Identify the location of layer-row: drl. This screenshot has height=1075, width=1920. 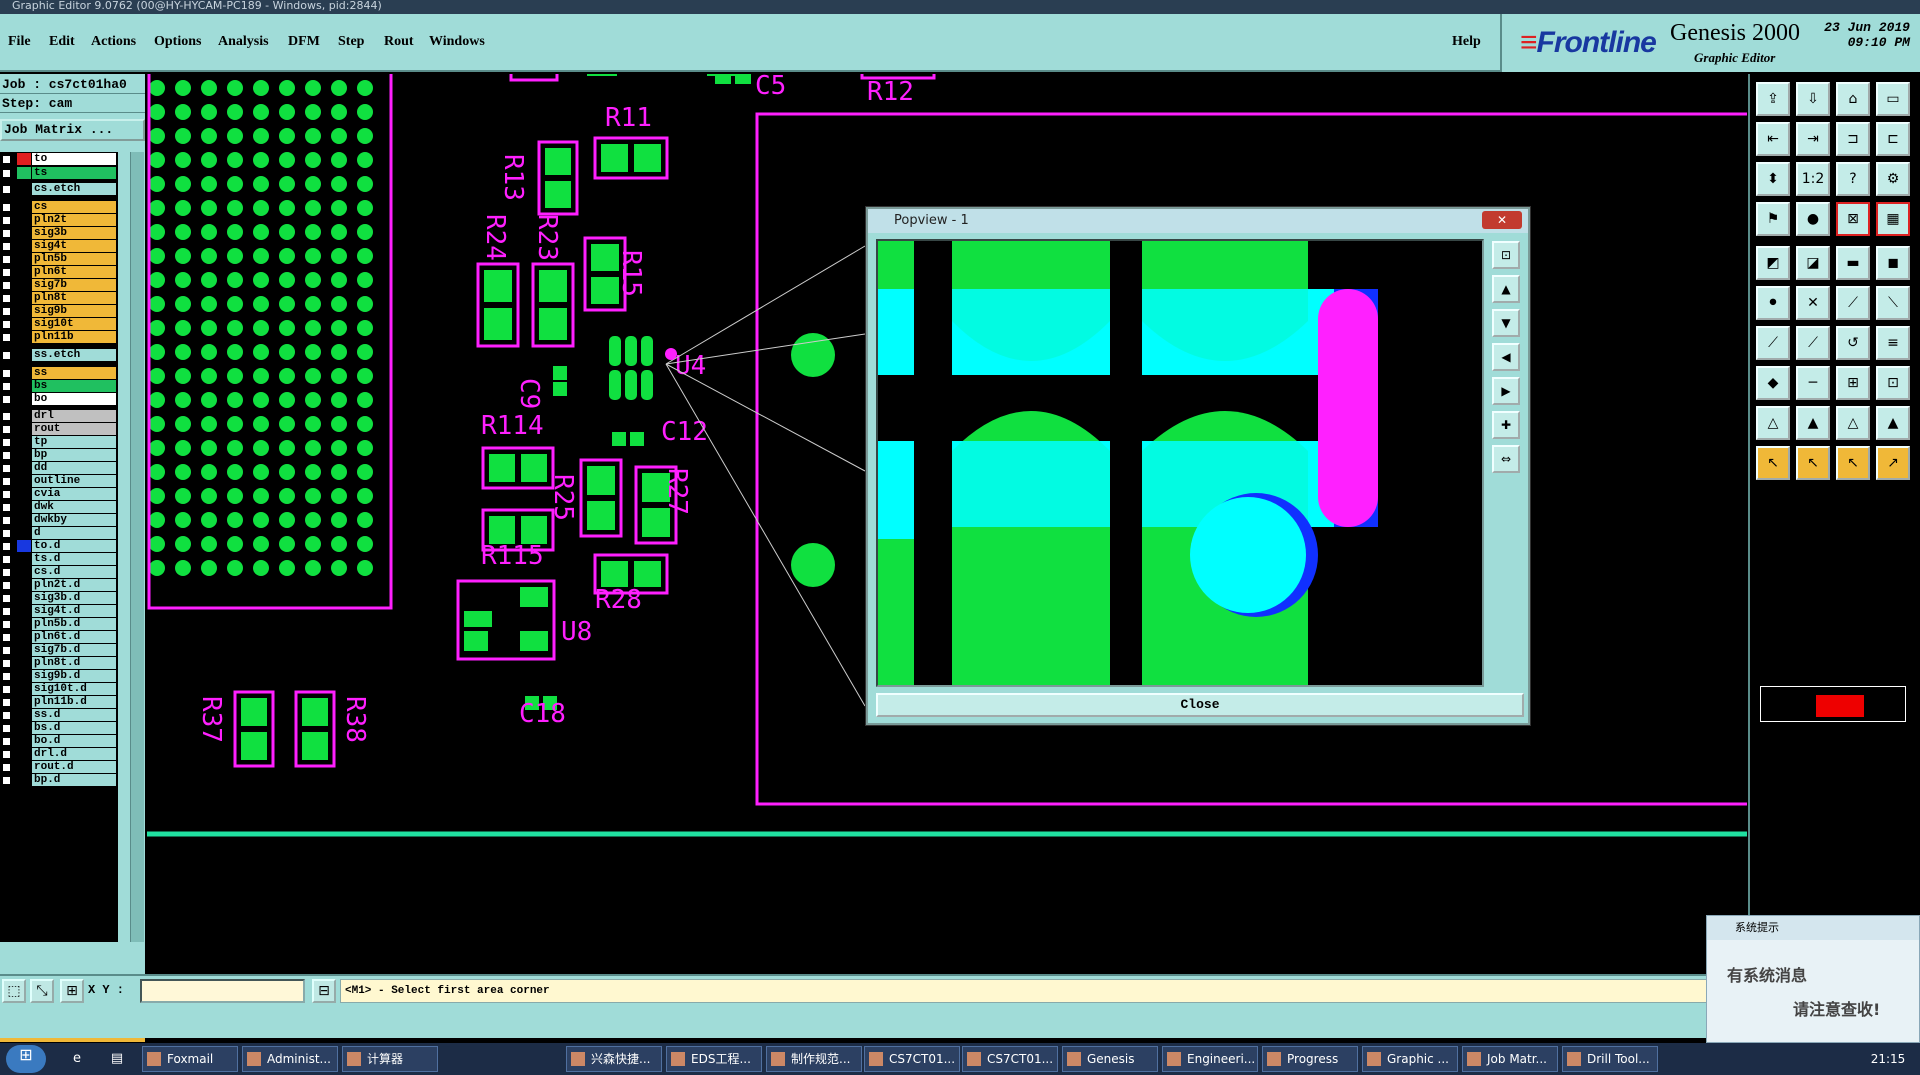
(59, 416).